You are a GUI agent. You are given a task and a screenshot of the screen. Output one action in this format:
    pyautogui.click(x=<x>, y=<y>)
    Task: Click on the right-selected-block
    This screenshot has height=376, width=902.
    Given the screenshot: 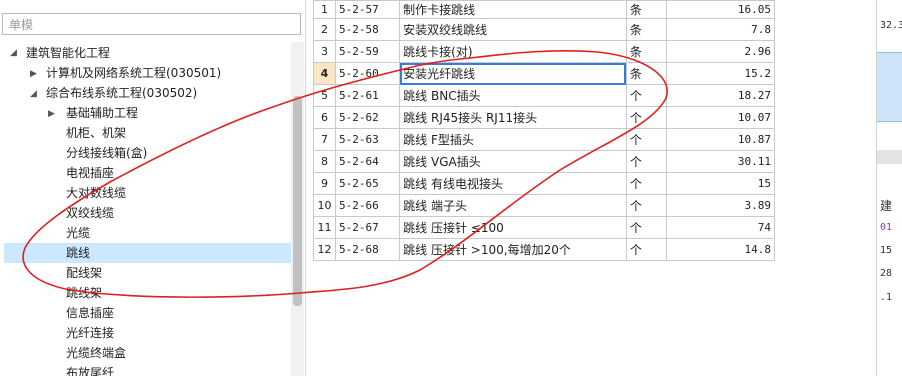 What is the action you would take?
    pyautogui.click(x=889, y=87)
    